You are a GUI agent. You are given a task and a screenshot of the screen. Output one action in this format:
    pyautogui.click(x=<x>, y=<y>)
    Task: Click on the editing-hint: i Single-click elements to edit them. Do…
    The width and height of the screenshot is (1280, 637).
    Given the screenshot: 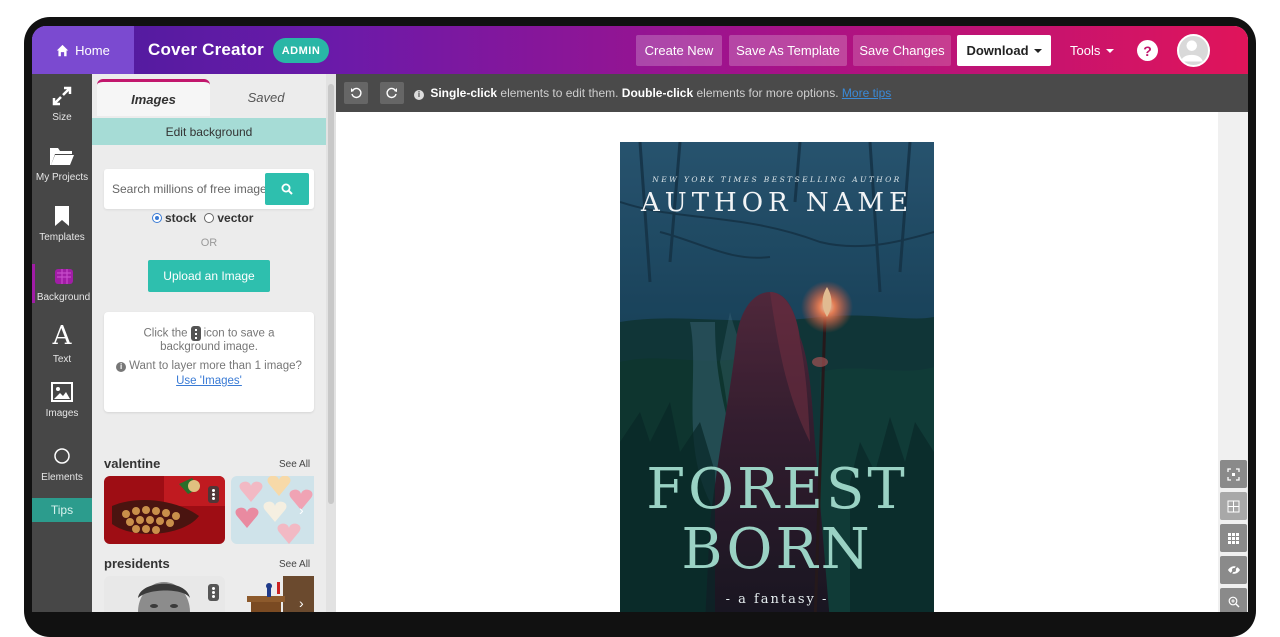 What is the action you would take?
    pyautogui.click(x=652, y=93)
    